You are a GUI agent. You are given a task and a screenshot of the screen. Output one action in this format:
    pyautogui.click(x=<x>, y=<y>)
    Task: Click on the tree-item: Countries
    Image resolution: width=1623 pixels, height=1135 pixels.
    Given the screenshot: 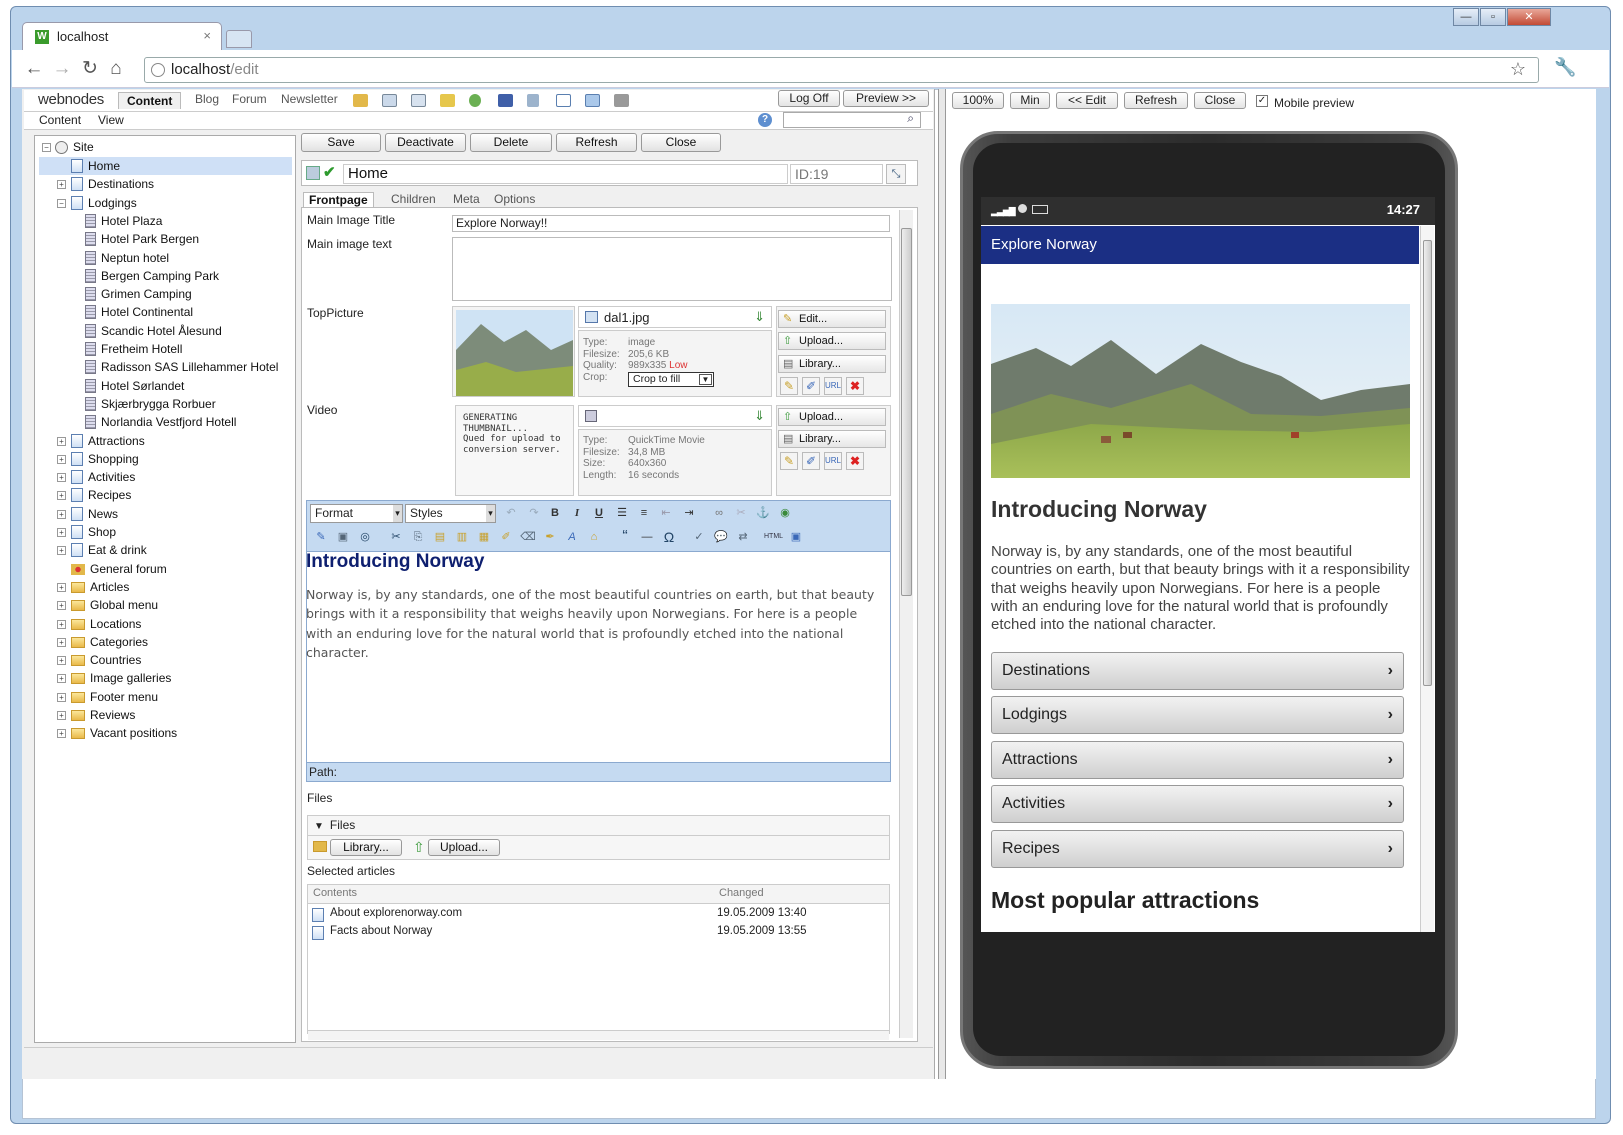 What is the action you would take?
    pyautogui.click(x=106, y=660)
    